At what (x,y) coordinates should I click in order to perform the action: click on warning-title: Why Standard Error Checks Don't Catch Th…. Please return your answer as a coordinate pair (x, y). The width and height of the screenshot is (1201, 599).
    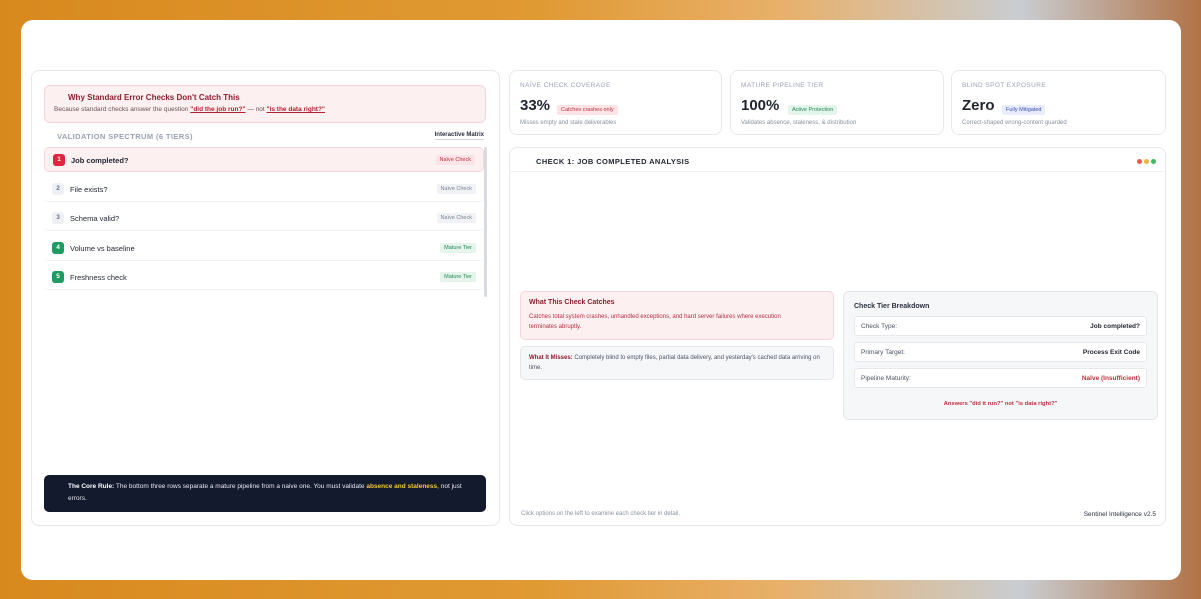
    Looking at the image, I should click on (154, 97).